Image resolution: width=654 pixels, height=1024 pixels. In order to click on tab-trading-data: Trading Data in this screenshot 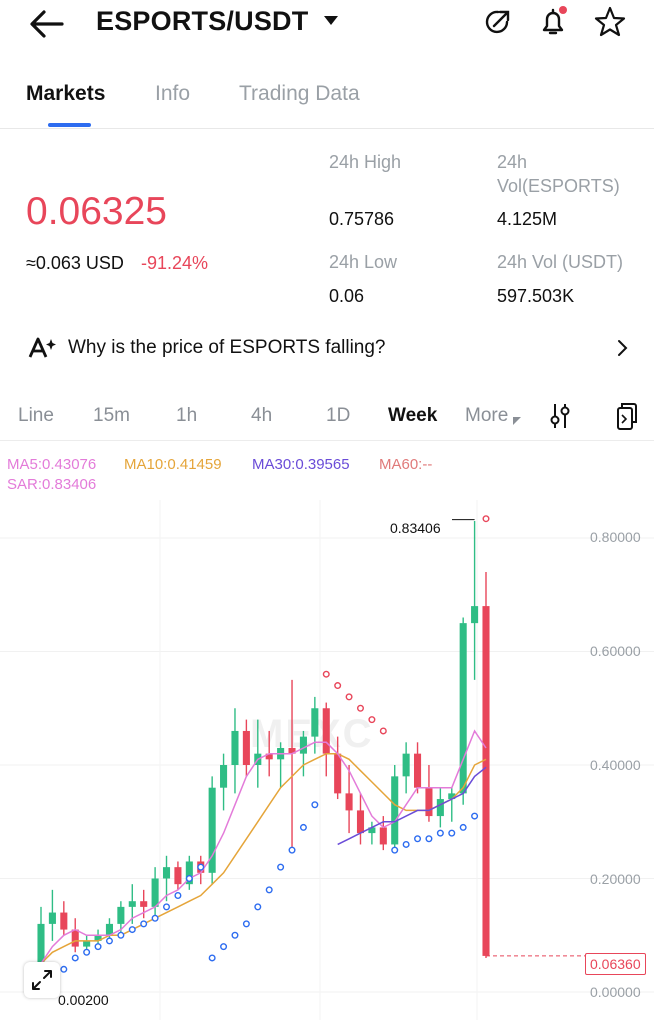, I will do `click(299, 94)`.